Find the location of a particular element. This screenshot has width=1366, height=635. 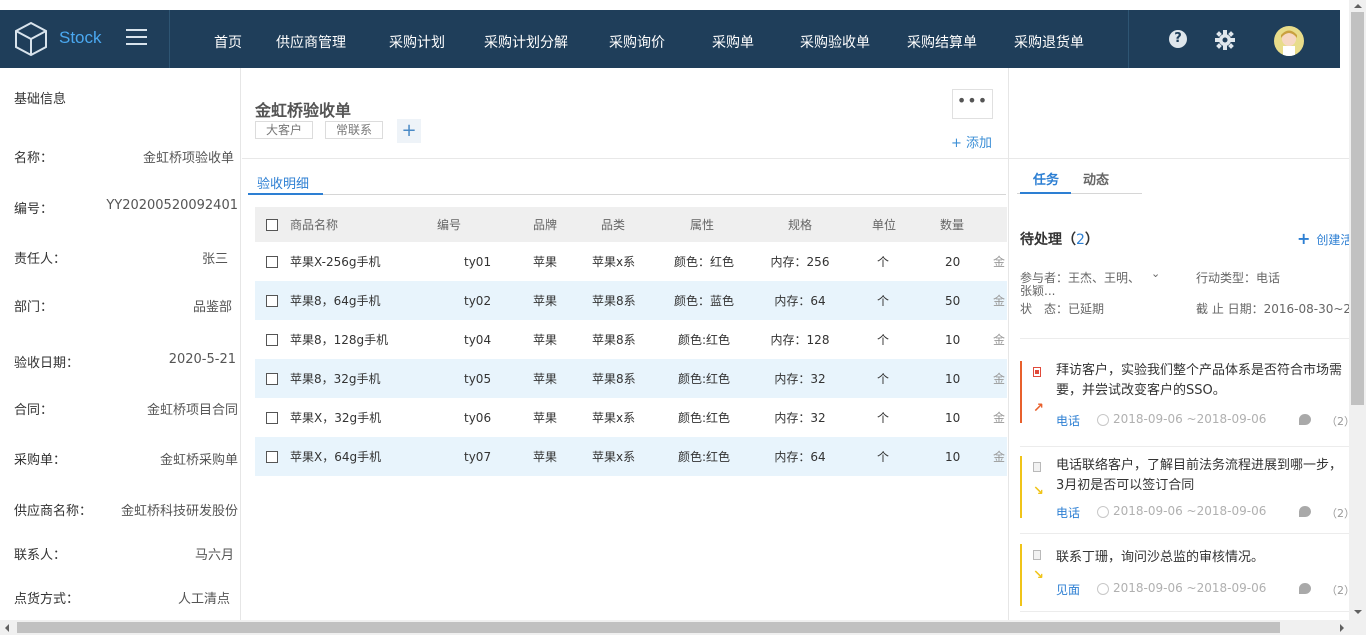

cell-product-name: 苹果8，128g手机 is located at coordinates (339, 340).